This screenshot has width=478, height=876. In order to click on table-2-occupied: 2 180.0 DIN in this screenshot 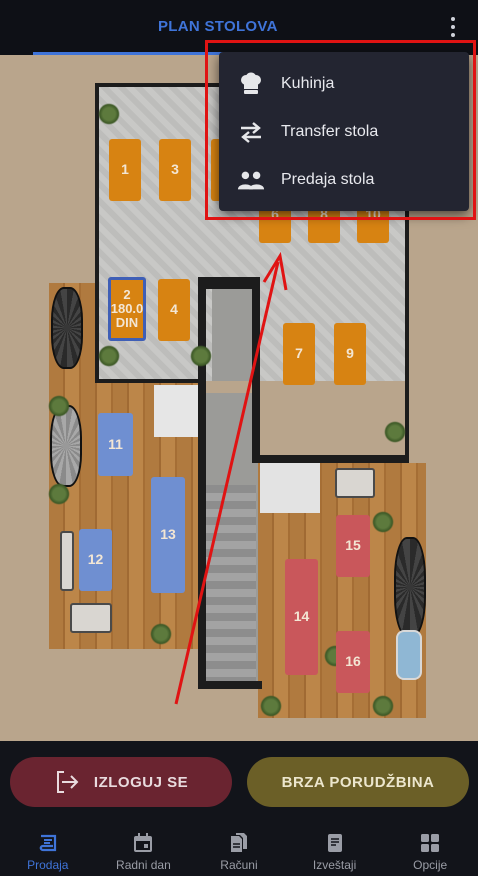, I will do `click(127, 309)`.